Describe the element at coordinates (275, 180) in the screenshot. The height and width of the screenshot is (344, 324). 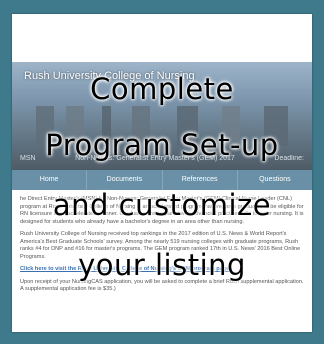
I see `tab-questions: Questions` at that location.